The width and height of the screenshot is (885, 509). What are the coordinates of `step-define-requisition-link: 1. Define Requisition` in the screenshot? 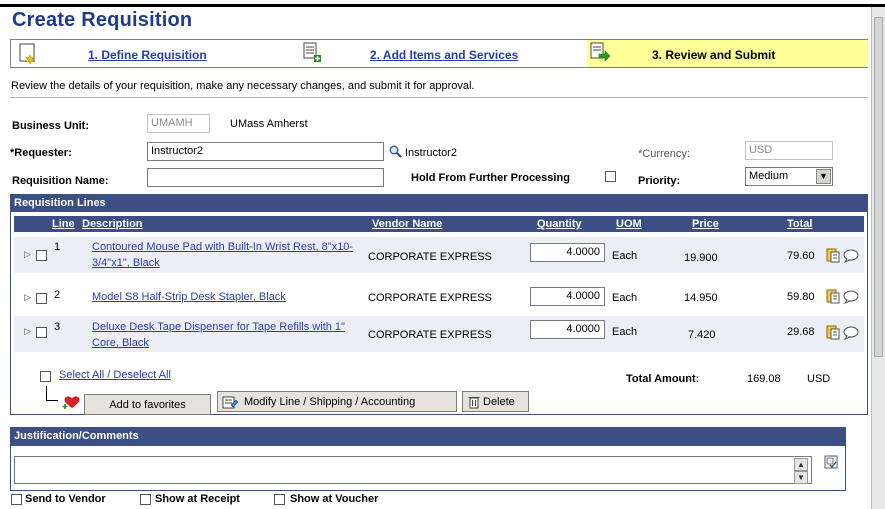 It's located at (147, 55).